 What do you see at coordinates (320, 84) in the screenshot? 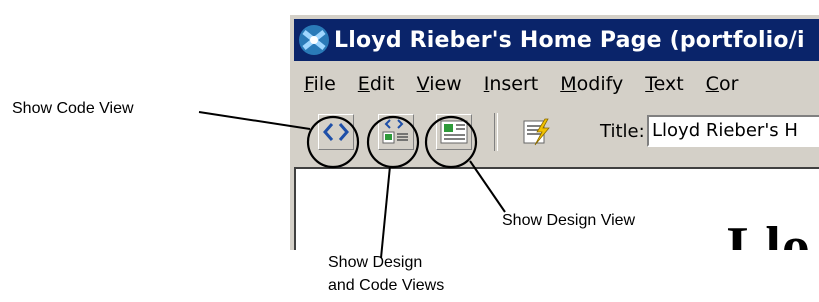
I see `menu-file: File` at bounding box center [320, 84].